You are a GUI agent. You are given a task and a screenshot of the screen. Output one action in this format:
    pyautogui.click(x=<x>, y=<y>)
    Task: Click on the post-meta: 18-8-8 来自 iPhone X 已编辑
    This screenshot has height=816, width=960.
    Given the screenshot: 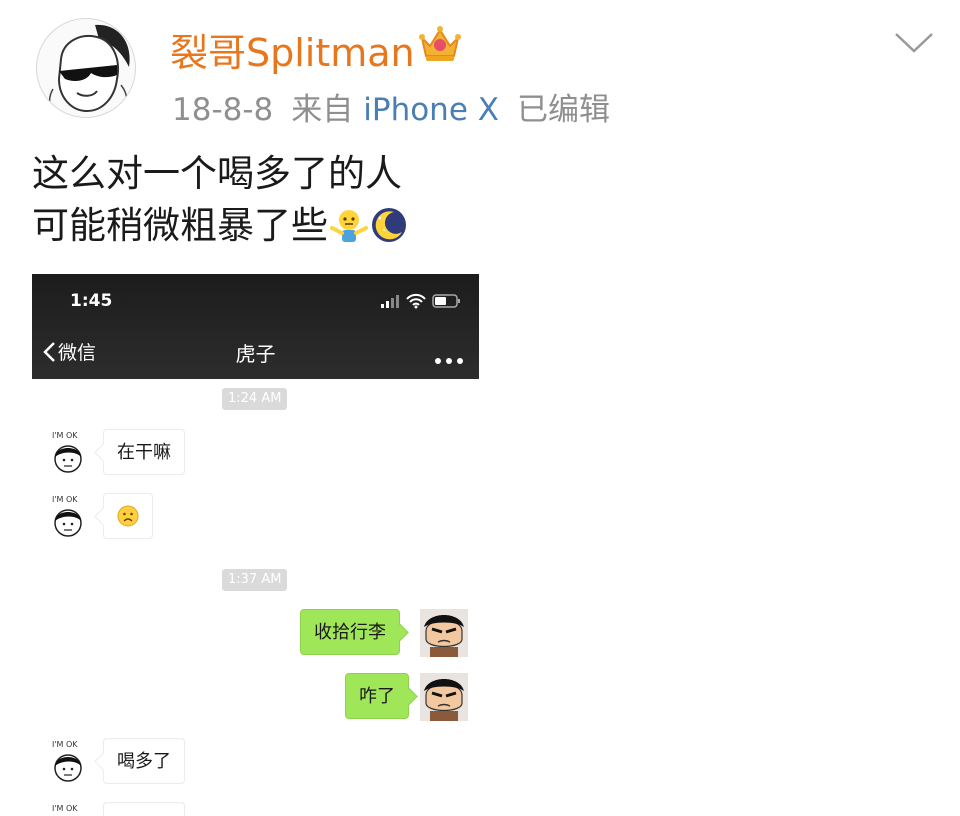 What is the action you would take?
    pyautogui.click(x=400, y=106)
    